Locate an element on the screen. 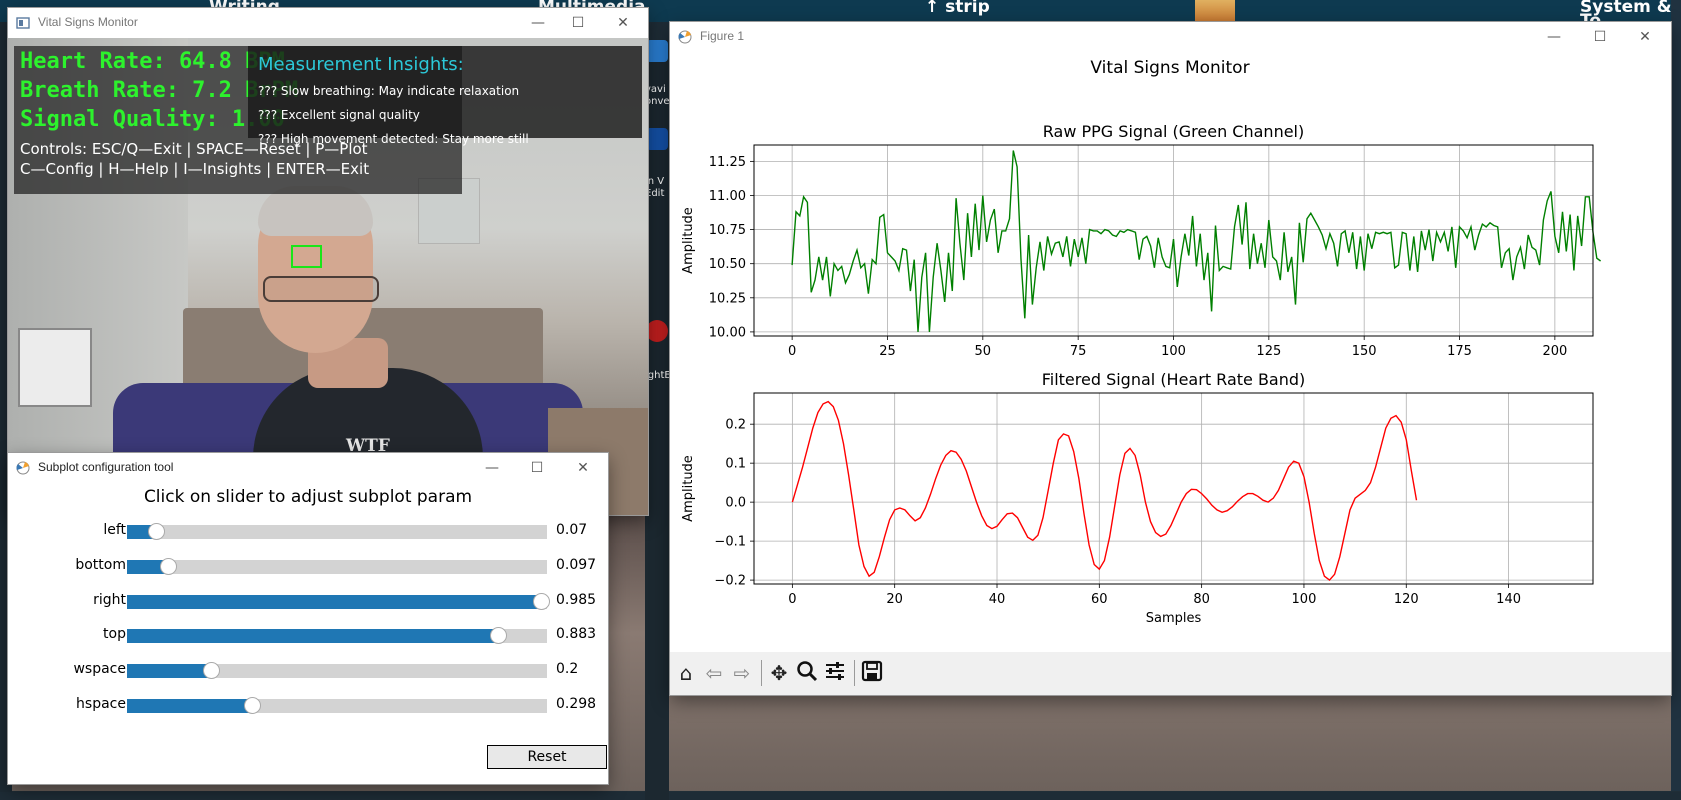 The image size is (1681, 800). desktop-tile-system: System & To is located at coordinates (1630, 11).